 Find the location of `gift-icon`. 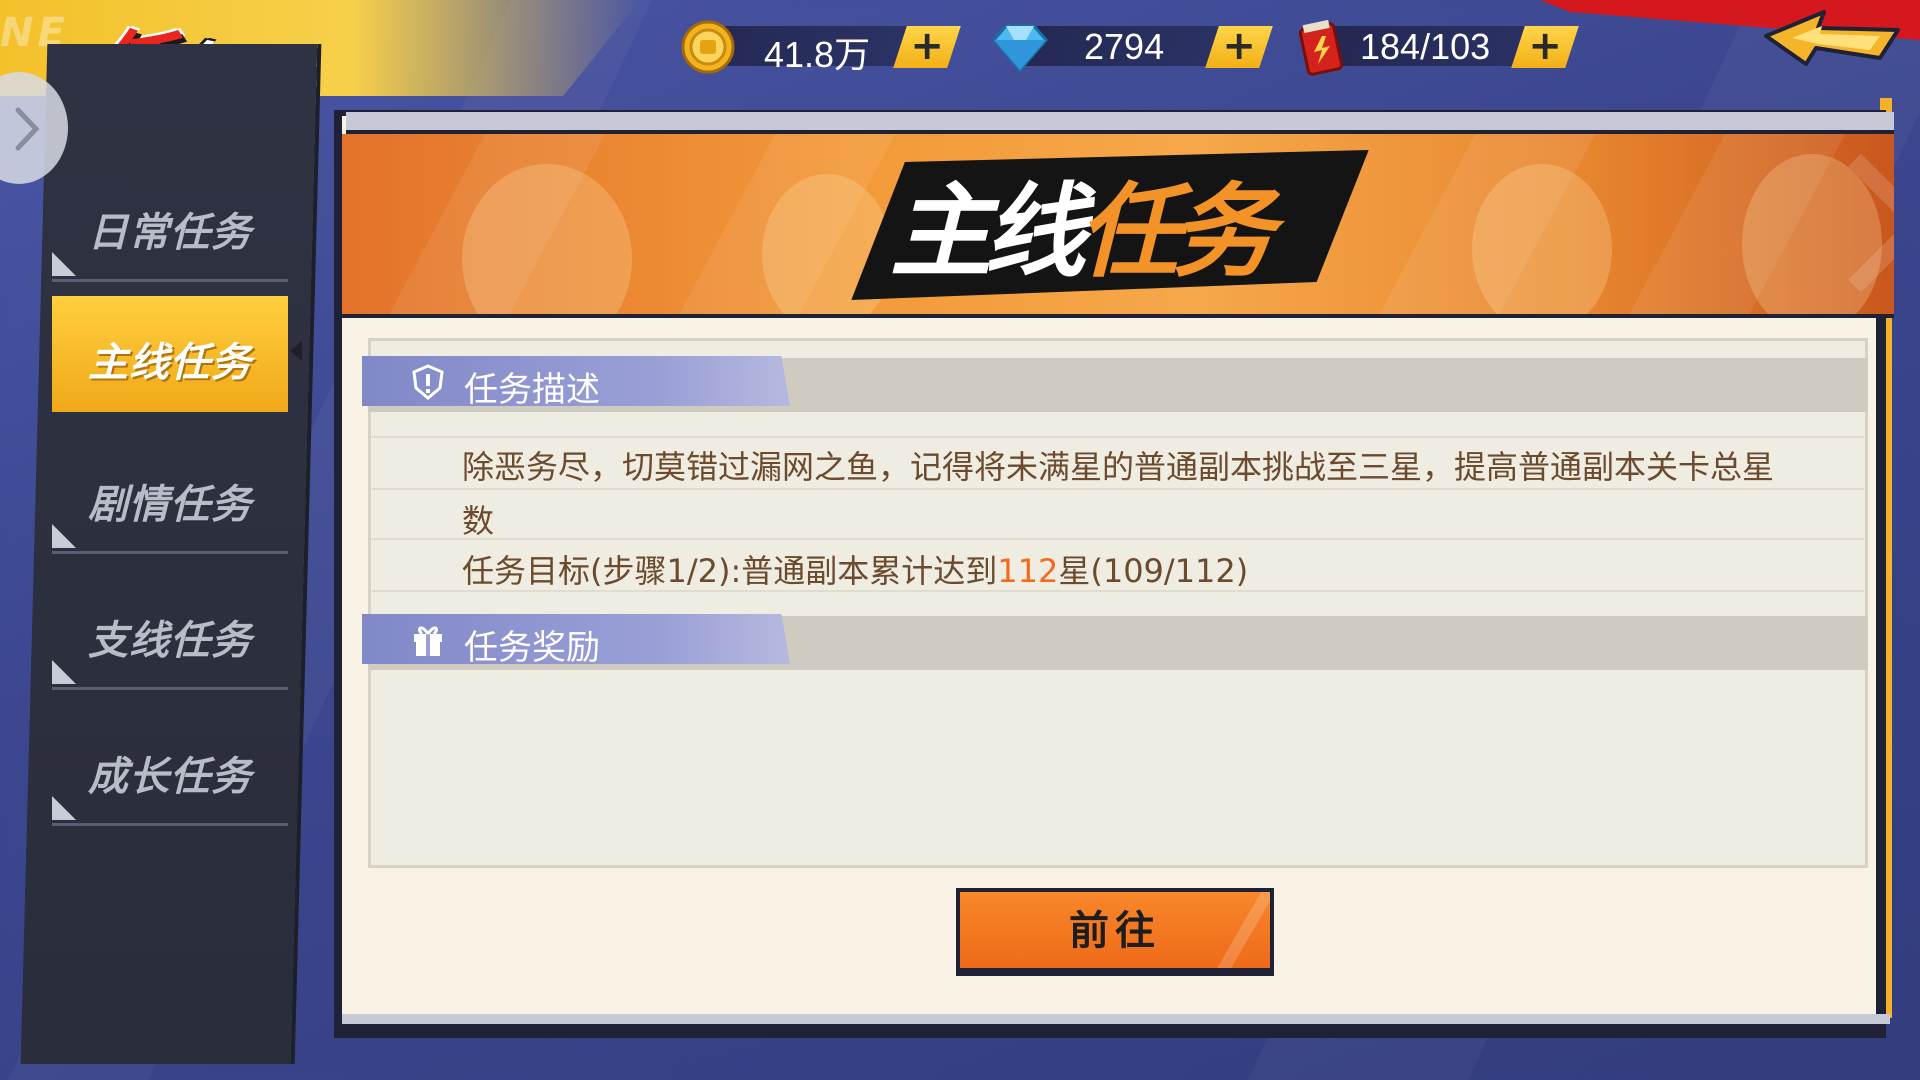

gift-icon is located at coordinates (428, 641).